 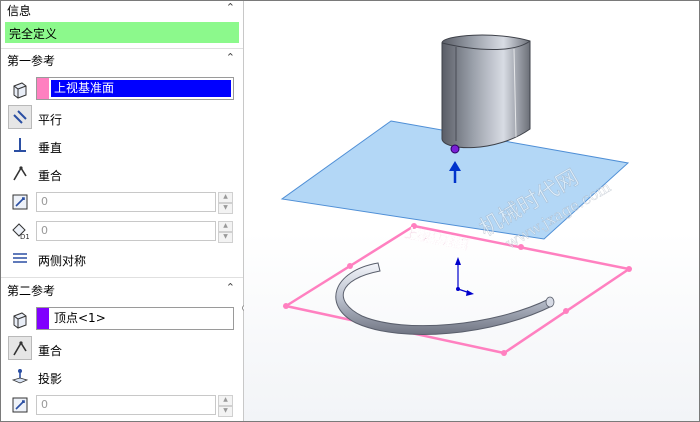 I want to click on projection-icon, so click(x=20, y=376).